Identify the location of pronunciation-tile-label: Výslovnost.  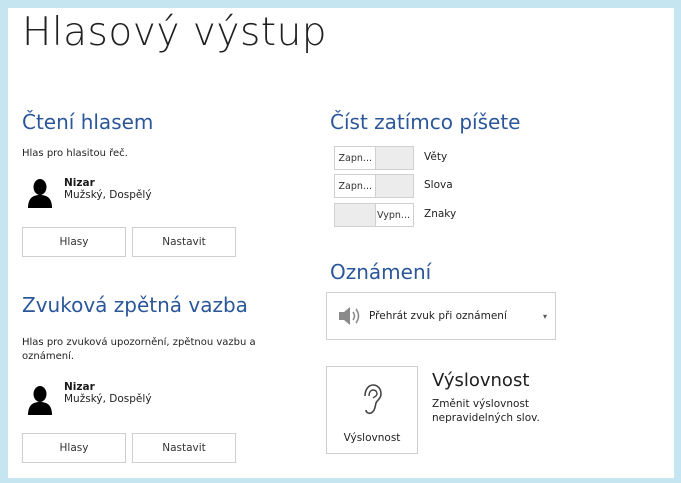
(372, 438).